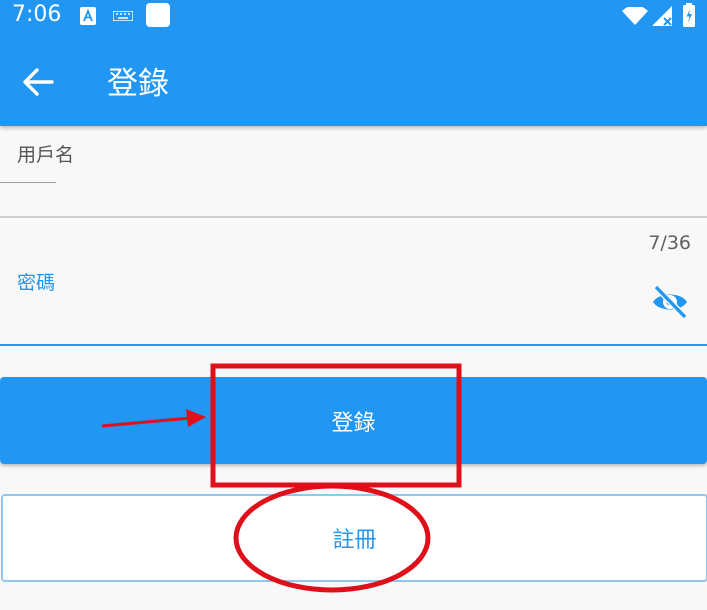  Describe the element at coordinates (353, 17) in the screenshot. I see `status-bar: 7:06` at that location.